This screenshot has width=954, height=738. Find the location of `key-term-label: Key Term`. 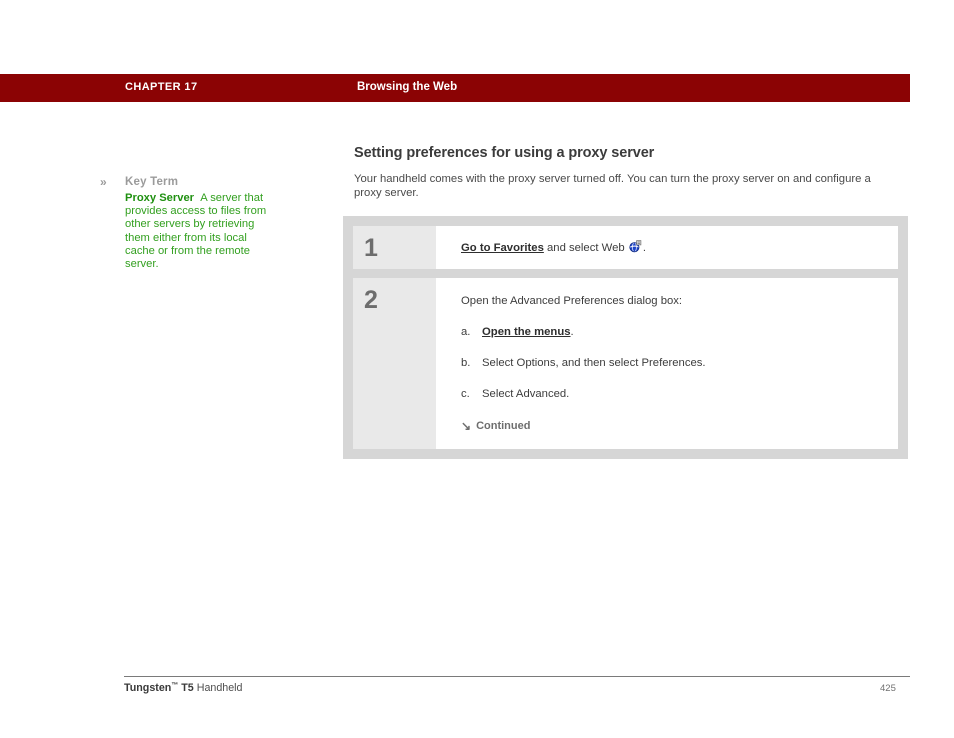

key-term-label: Key Term is located at coordinates (152, 182).